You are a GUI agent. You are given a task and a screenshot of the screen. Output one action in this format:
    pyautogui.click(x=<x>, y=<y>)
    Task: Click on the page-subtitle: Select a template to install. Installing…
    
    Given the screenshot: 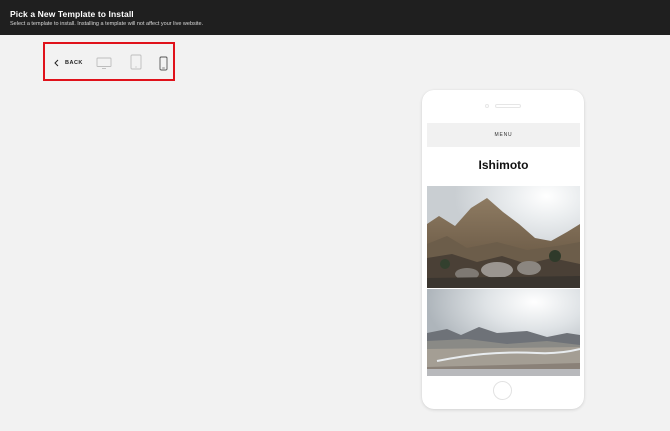 What is the action you would take?
    pyautogui.click(x=107, y=24)
    